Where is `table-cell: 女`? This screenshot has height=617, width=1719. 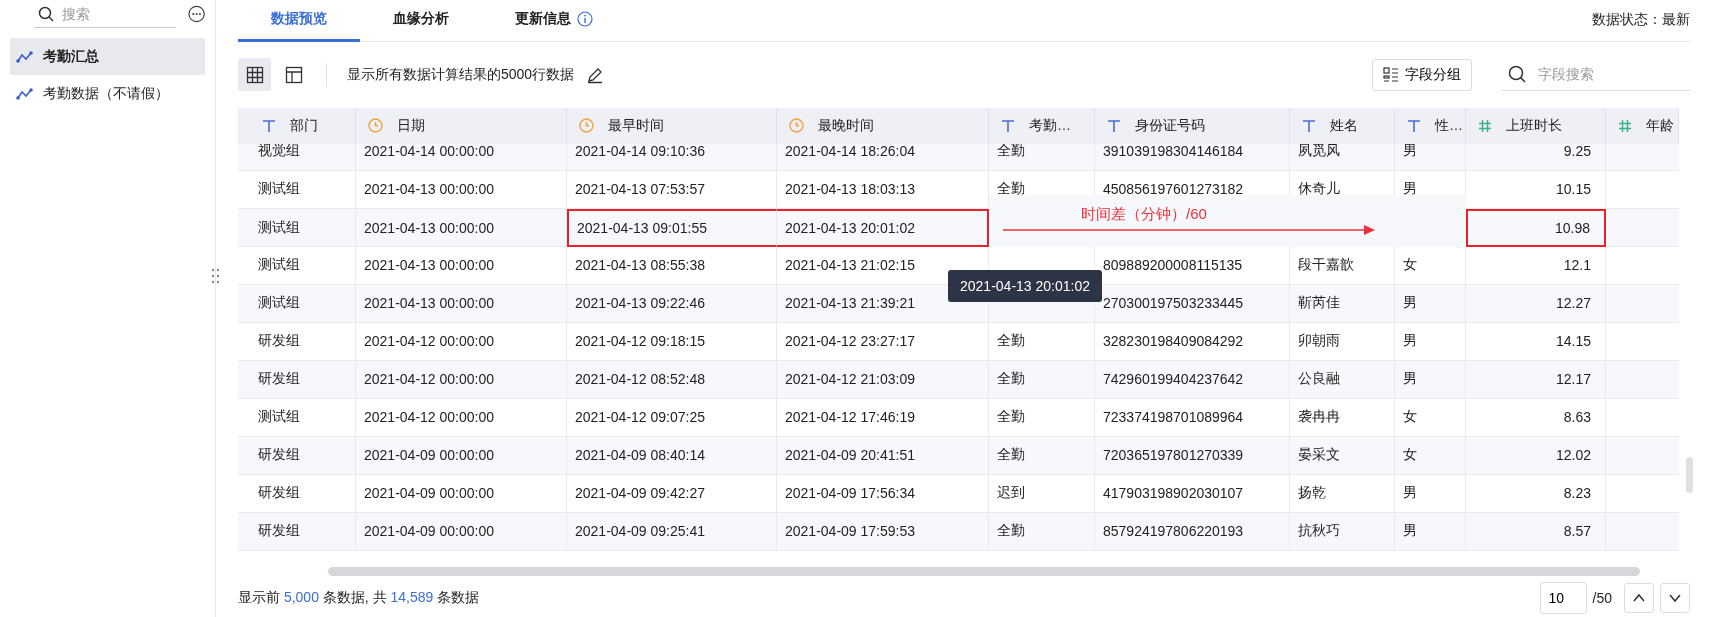
table-cell: 女 is located at coordinates (1430, 455).